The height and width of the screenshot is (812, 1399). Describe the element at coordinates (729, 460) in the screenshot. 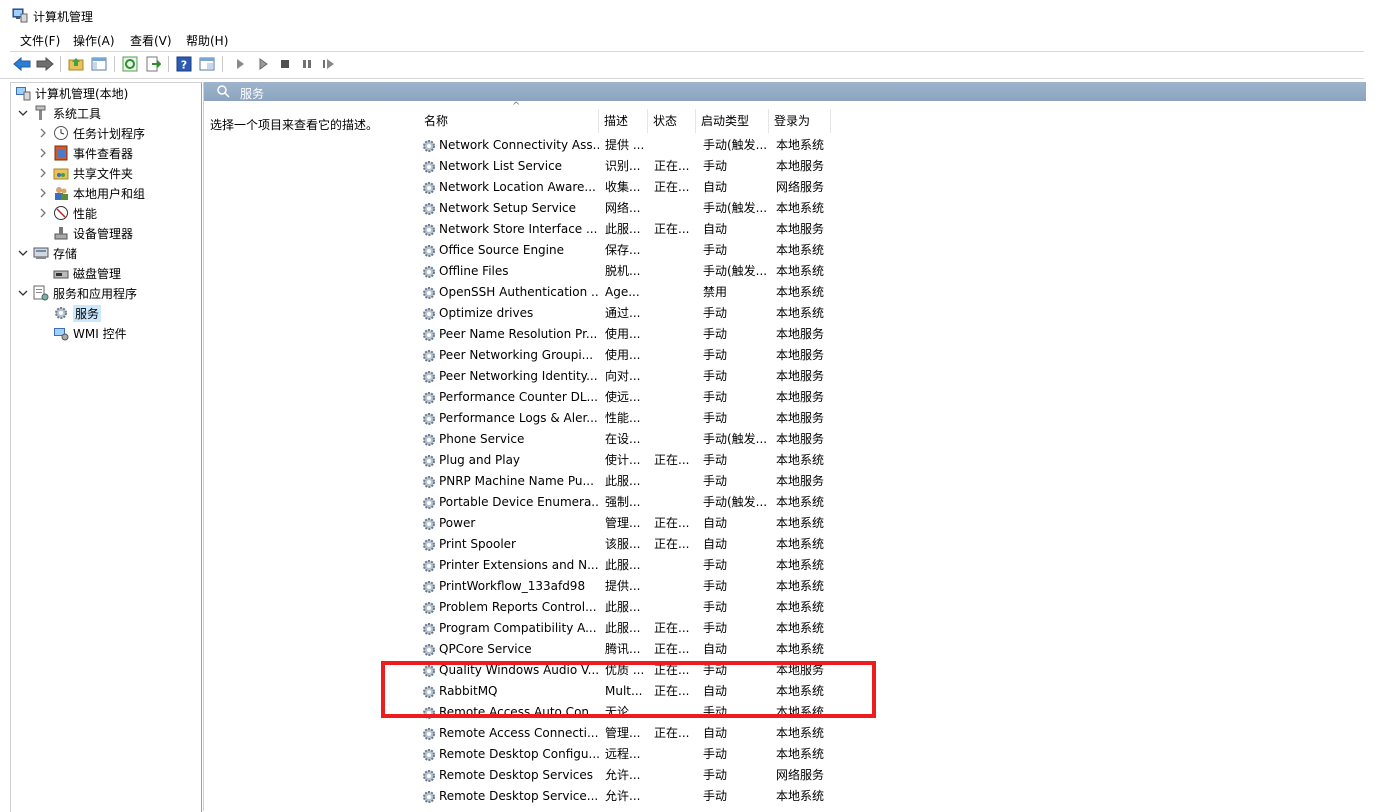

I see `service-row: Plug and Play 使计... 正在... 手动 本地系统` at that location.